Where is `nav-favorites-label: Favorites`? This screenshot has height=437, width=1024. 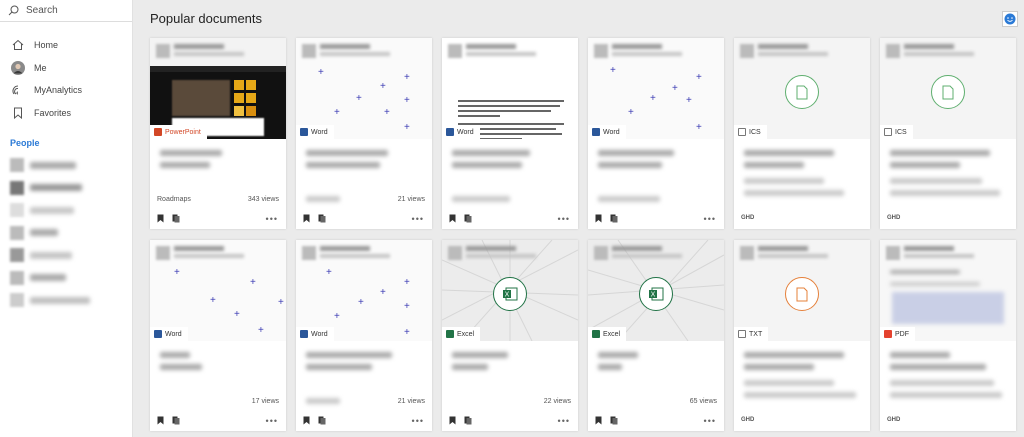 nav-favorites-label: Favorites is located at coordinates (53, 112).